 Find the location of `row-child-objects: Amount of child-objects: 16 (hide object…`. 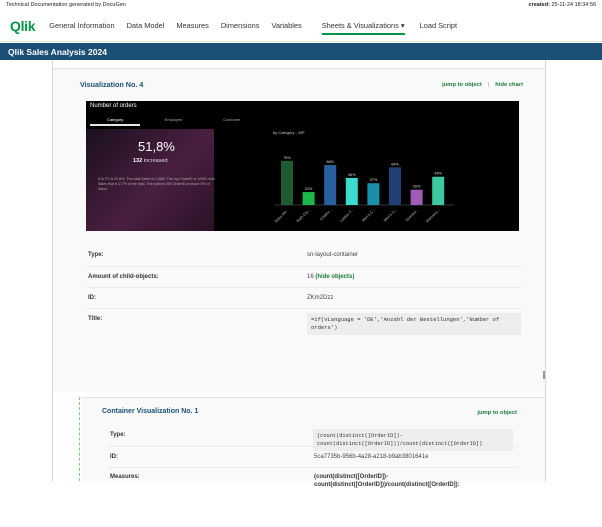

row-child-objects: Amount of child-objects: 16 (hide object… is located at coordinates (304, 276).